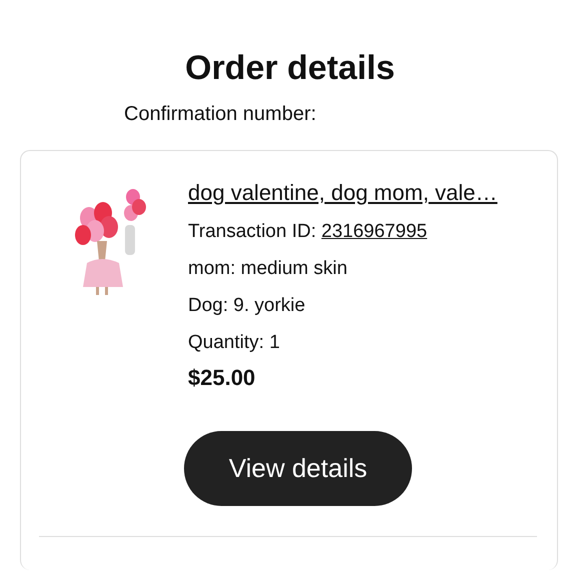  What do you see at coordinates (343, 305) in the screenshot?
I see `item-option: Dog: 9. yorkie` at bounding box center [343, 305].